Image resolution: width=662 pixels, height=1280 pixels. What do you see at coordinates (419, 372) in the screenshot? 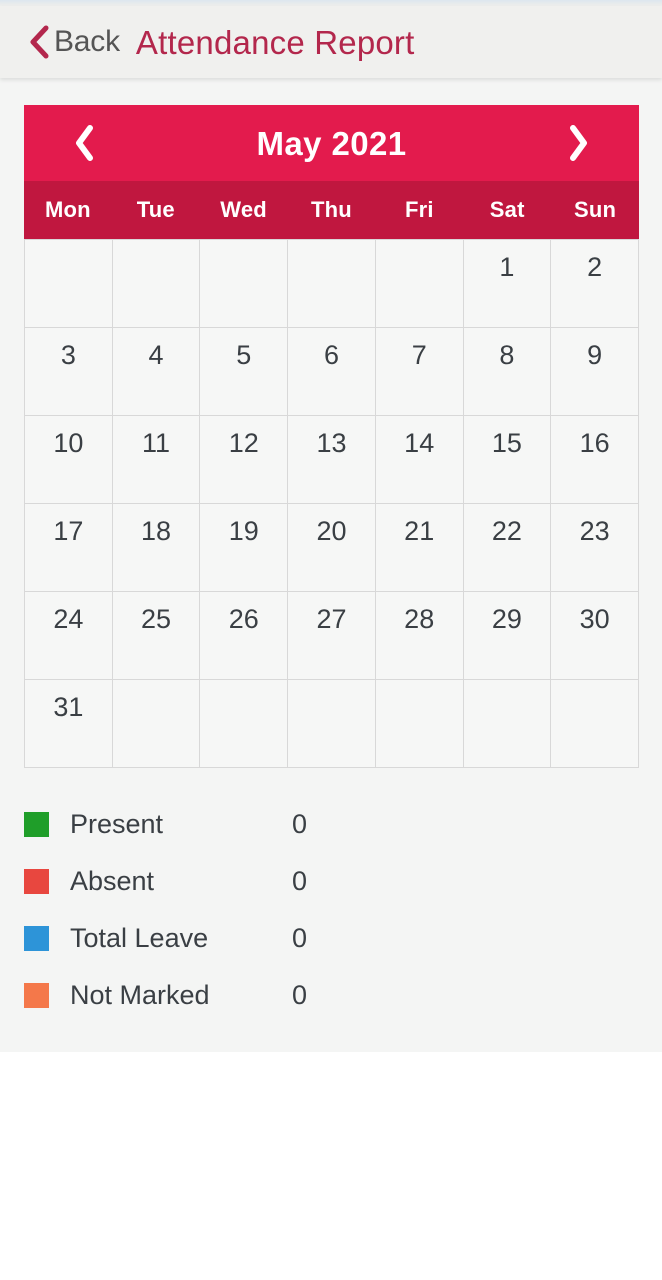
I see `calendar-day-cell: 7` at bounding box center [419, 372].